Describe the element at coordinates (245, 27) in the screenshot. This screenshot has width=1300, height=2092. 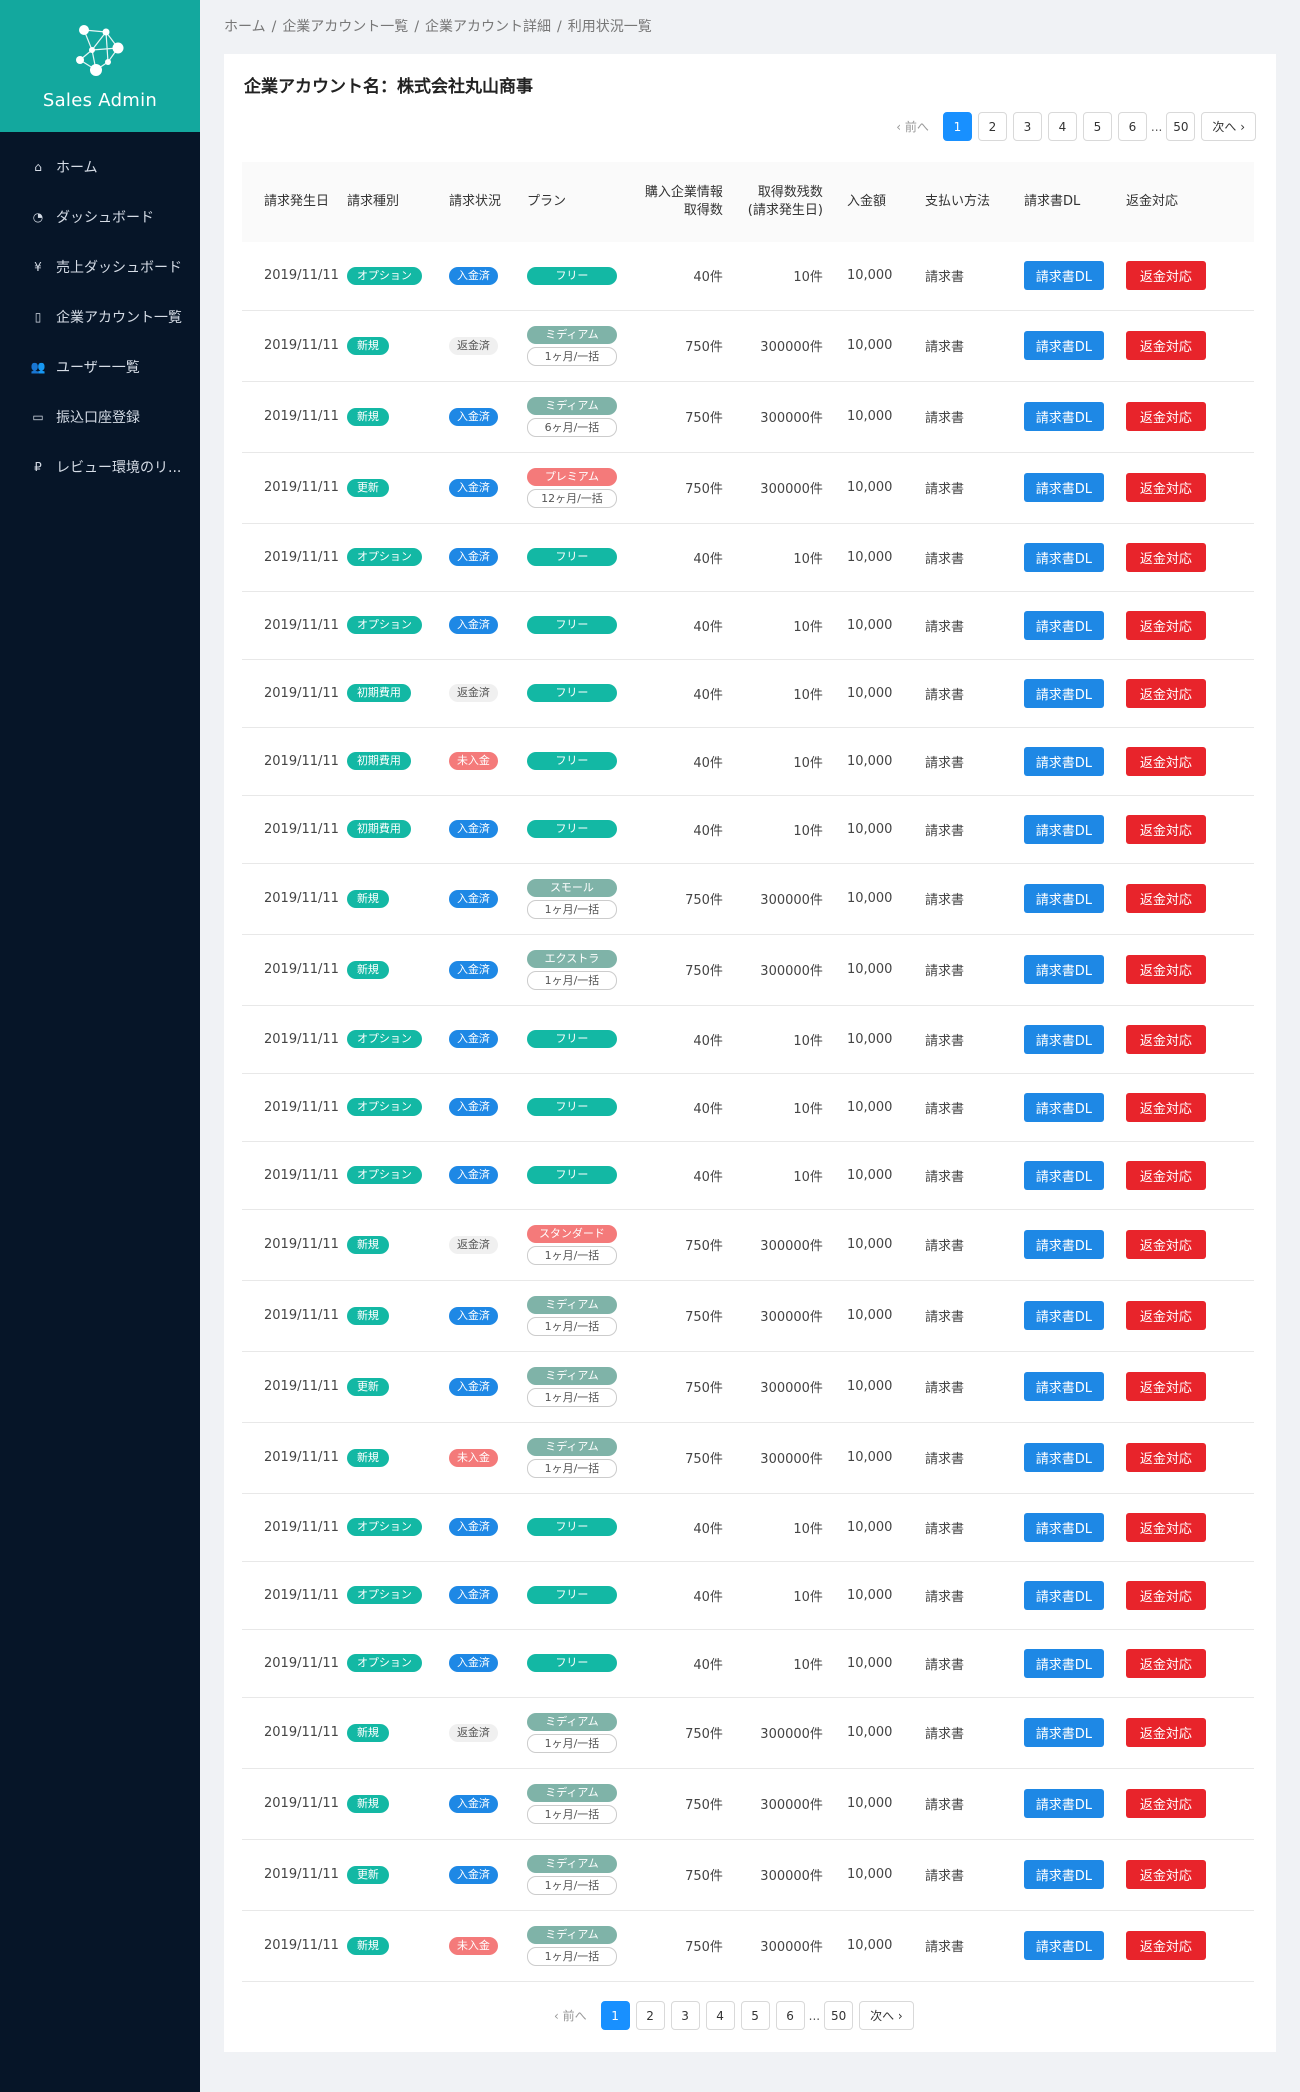
I see `breadcrumb-home: ホーム` at that location.